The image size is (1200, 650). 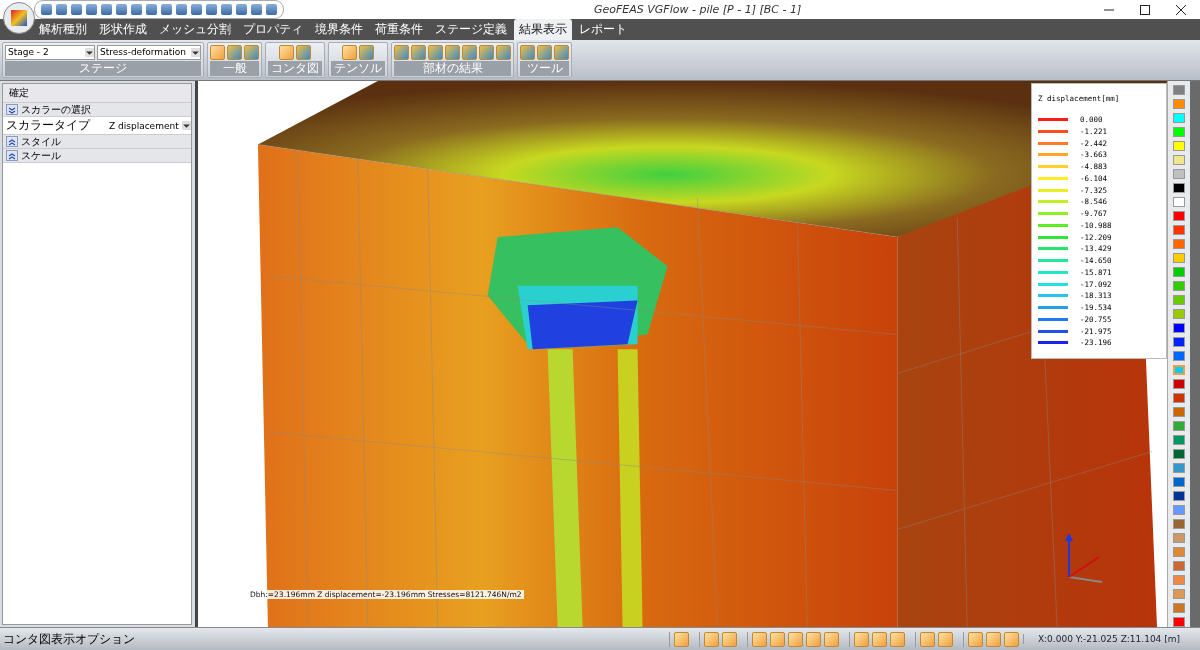 I want to click on scalar-type-dropdown: Z displacement, so click(x=148, y=125).